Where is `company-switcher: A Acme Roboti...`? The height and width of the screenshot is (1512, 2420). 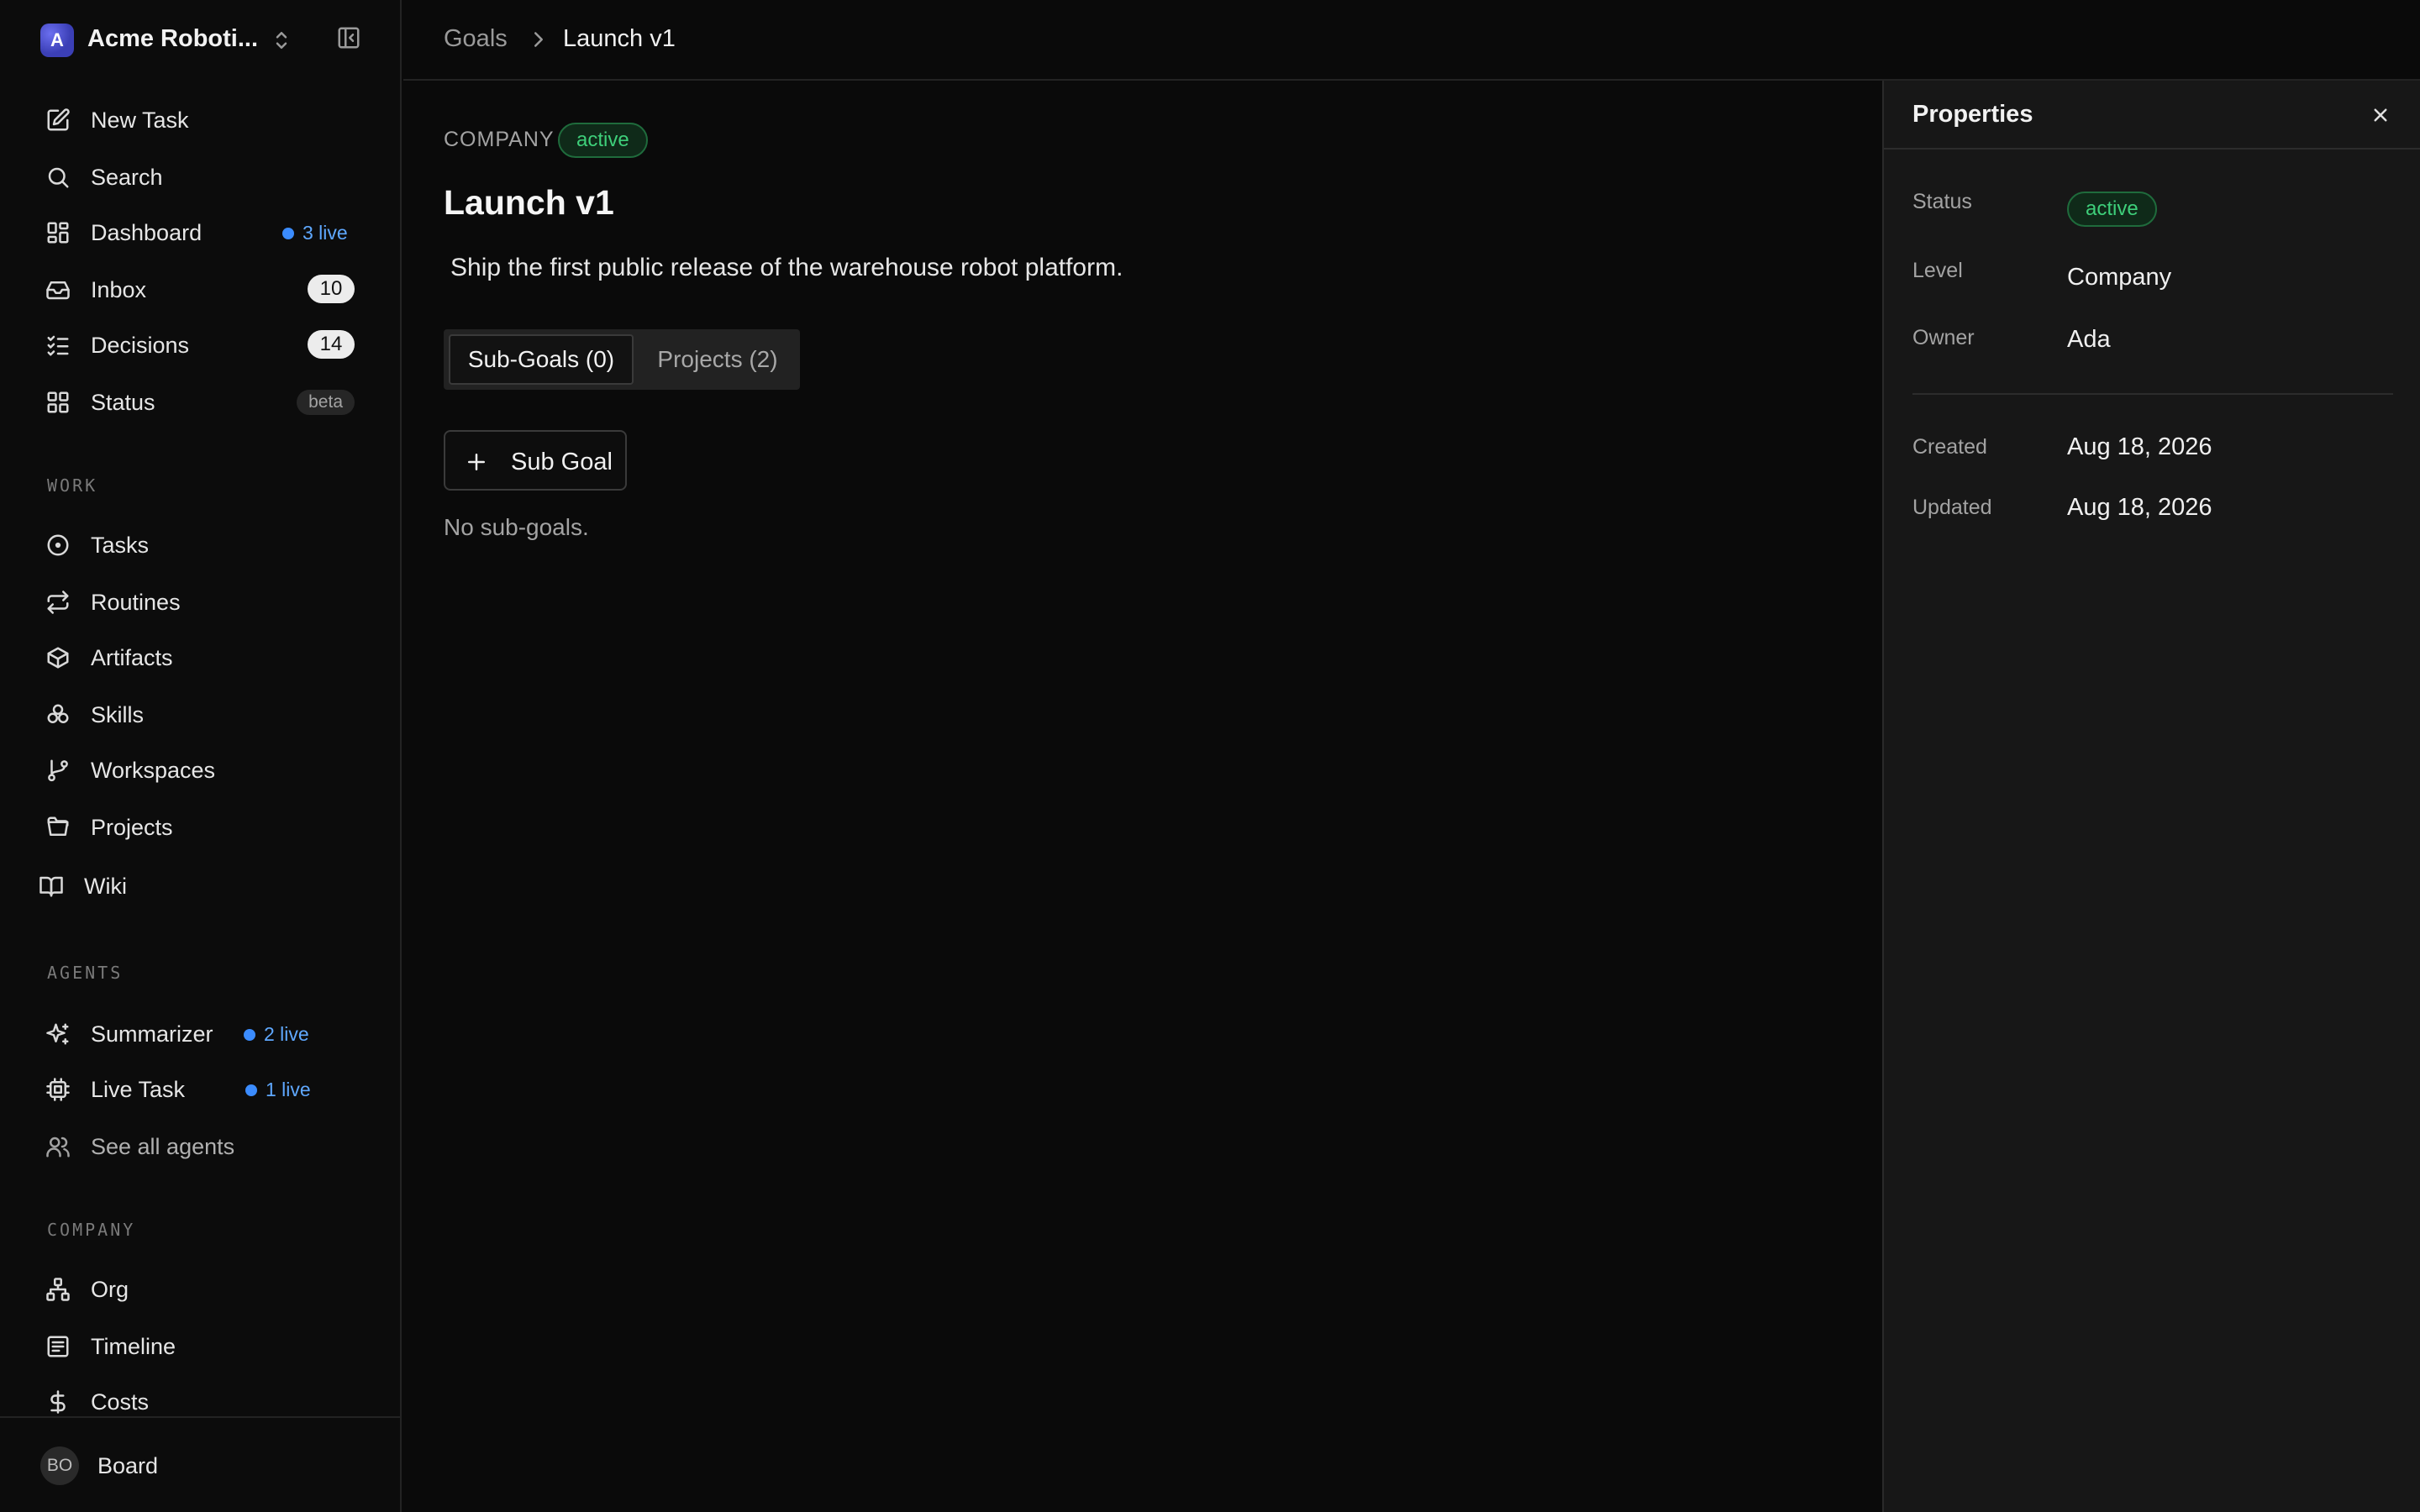
company-switcher: A Acme Roboti... is located at coordinates (201, 40).